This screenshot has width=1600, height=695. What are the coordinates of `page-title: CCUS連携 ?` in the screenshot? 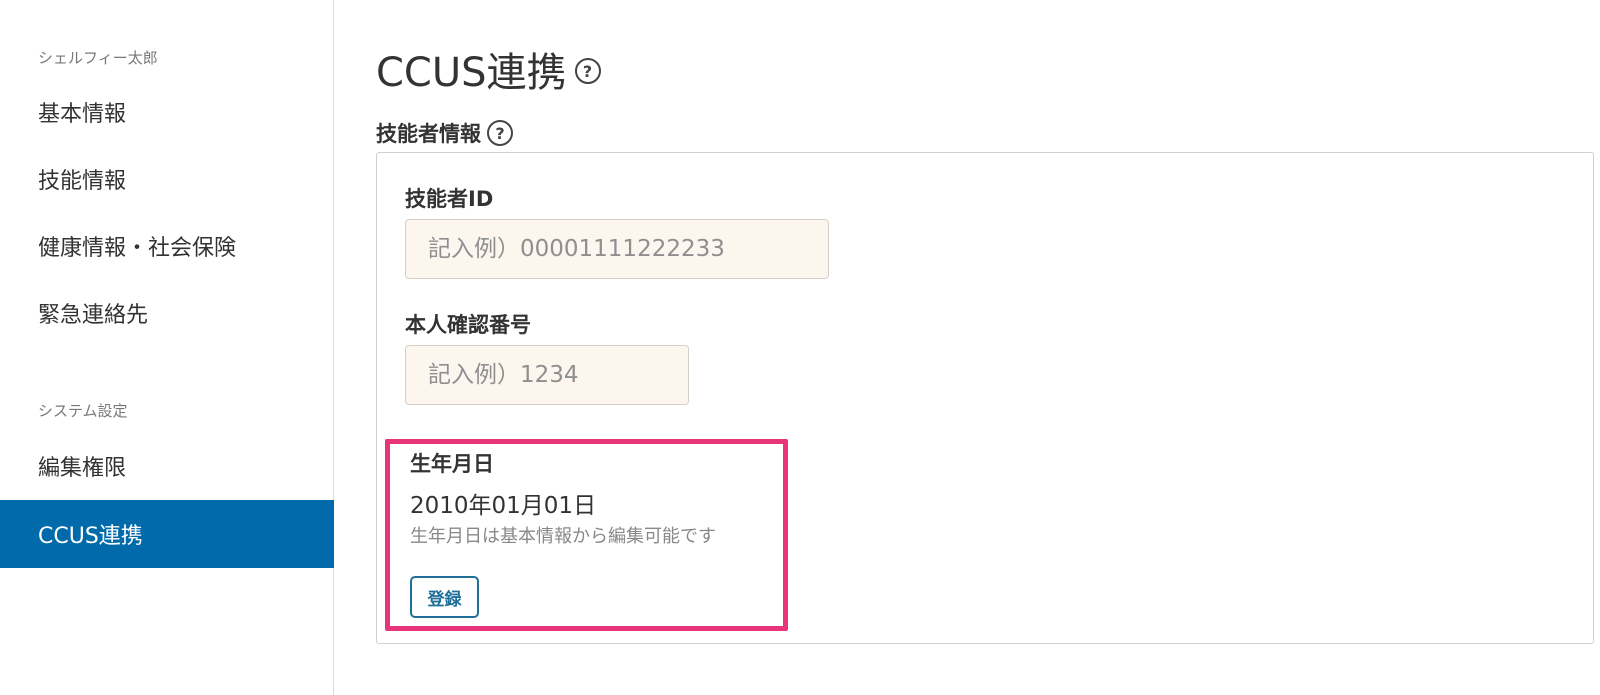 It's located at (488, 70).